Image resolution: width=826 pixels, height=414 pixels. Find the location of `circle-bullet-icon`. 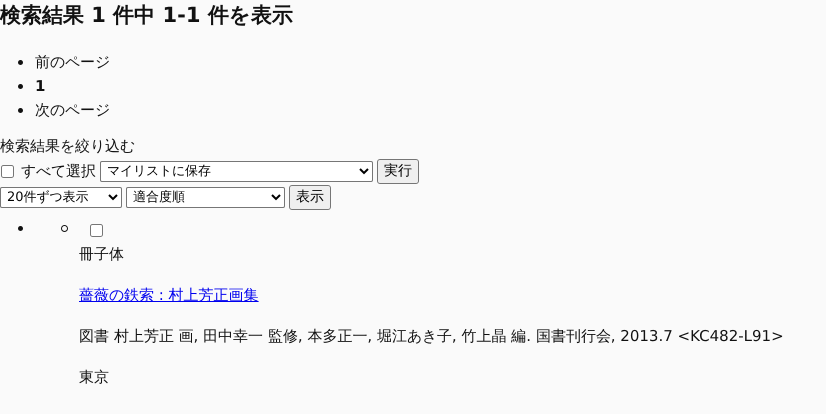

circle-bullet-icon is located at coordinates (64, 228).